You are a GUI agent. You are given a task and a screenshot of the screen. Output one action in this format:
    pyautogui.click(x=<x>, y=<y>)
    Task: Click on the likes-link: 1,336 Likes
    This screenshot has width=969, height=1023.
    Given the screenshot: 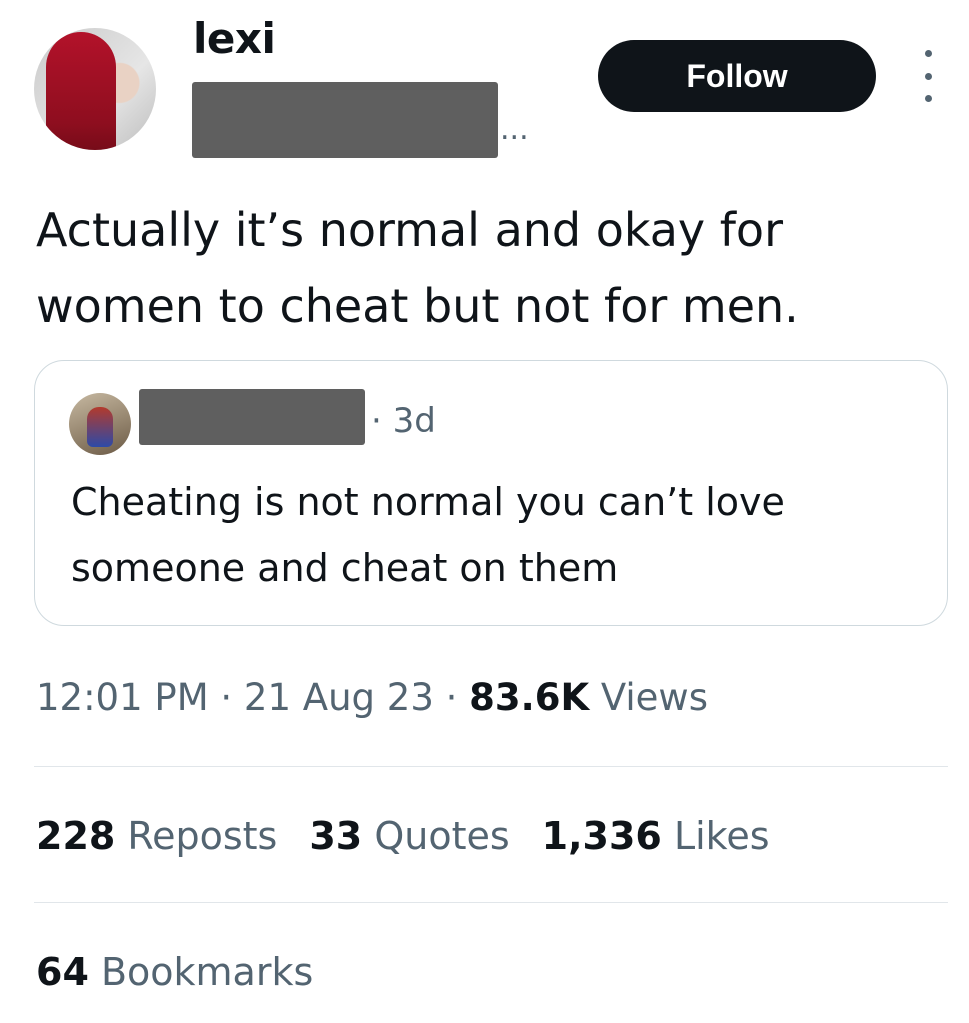 What is the action you would take?
    pyautogui.click(x=656, y=836)
    